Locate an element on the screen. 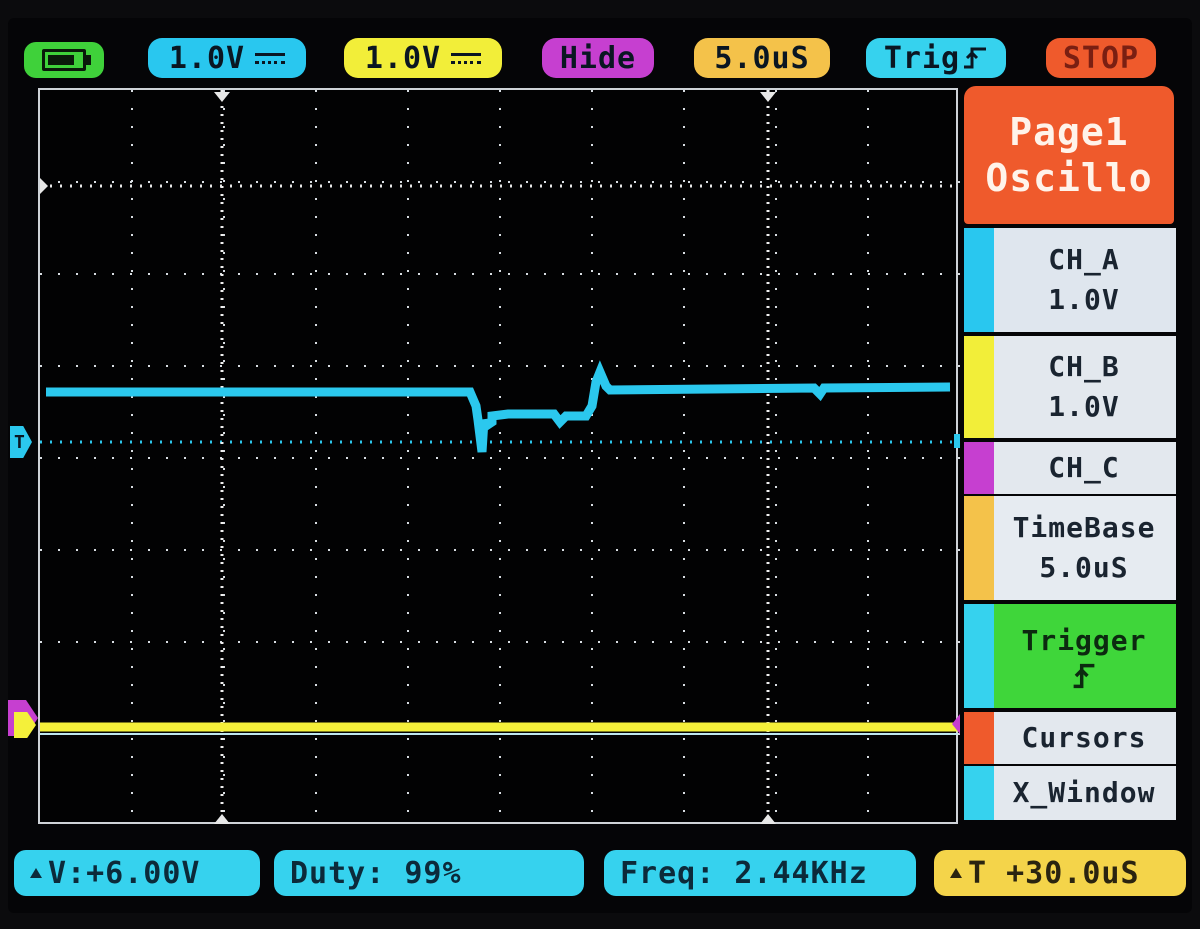 The image size is (1200, 929). run-state-label: STOP is located at coordinates (1101, 58).